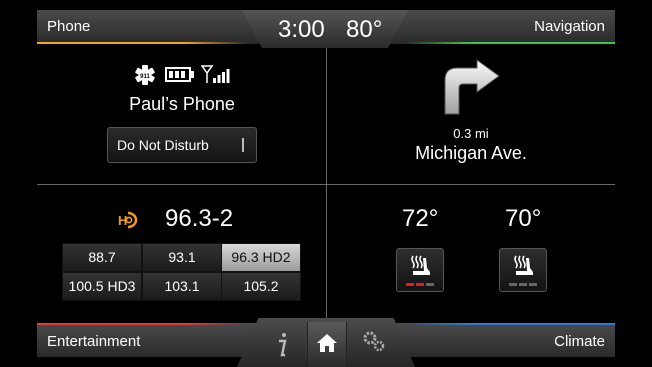  Describe the element at coordinates (163, 145) in the screenshot. I see `dnd-label: Do Not Disturb` at that location.